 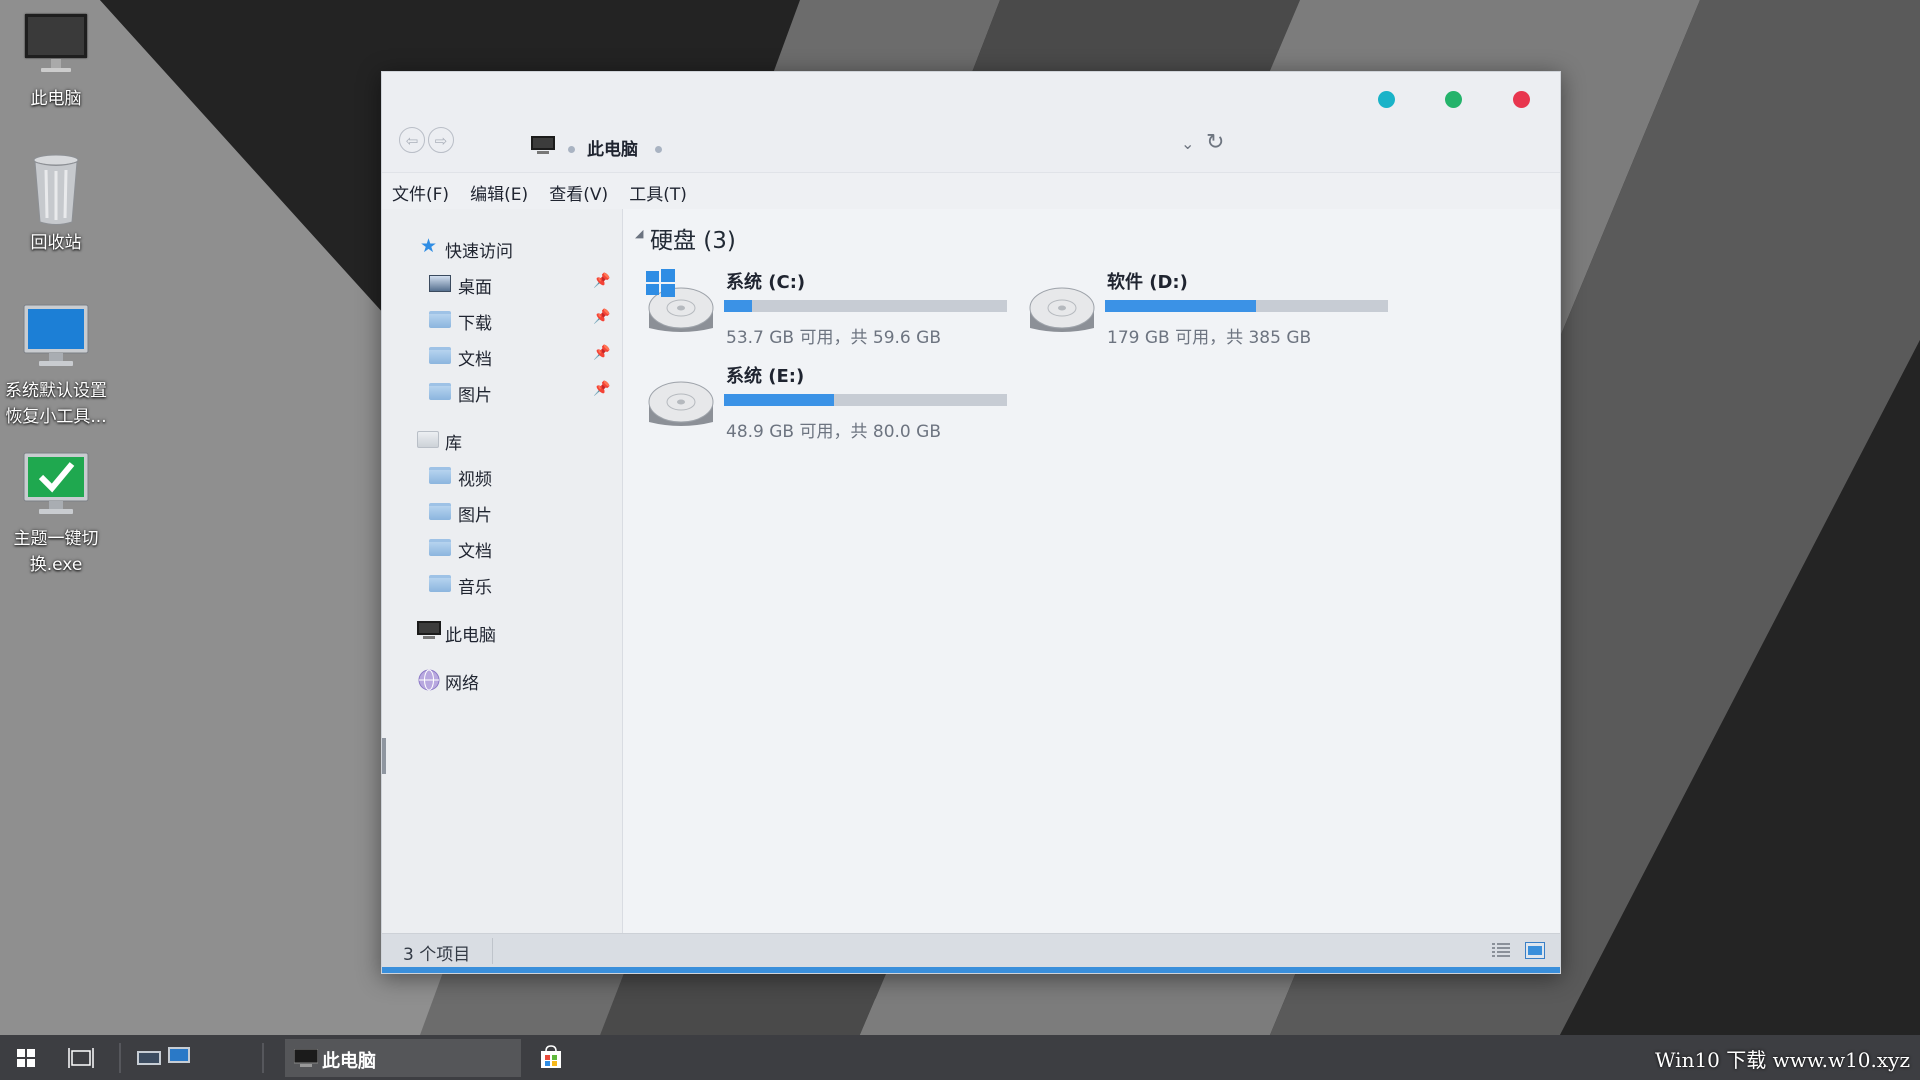 I want to click on menu-tools: 工具(T), so click(x=658, y=192).